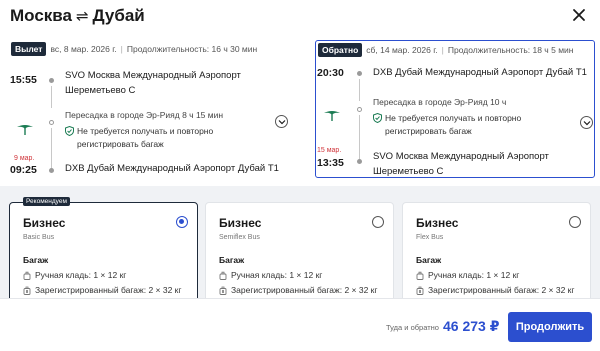 This screenshot has width=600, height=351. Describe the element at coordinates (83, 49) in the screenshot. I see `leg-date: вс, 8 мар. 2026 г.` at that location.